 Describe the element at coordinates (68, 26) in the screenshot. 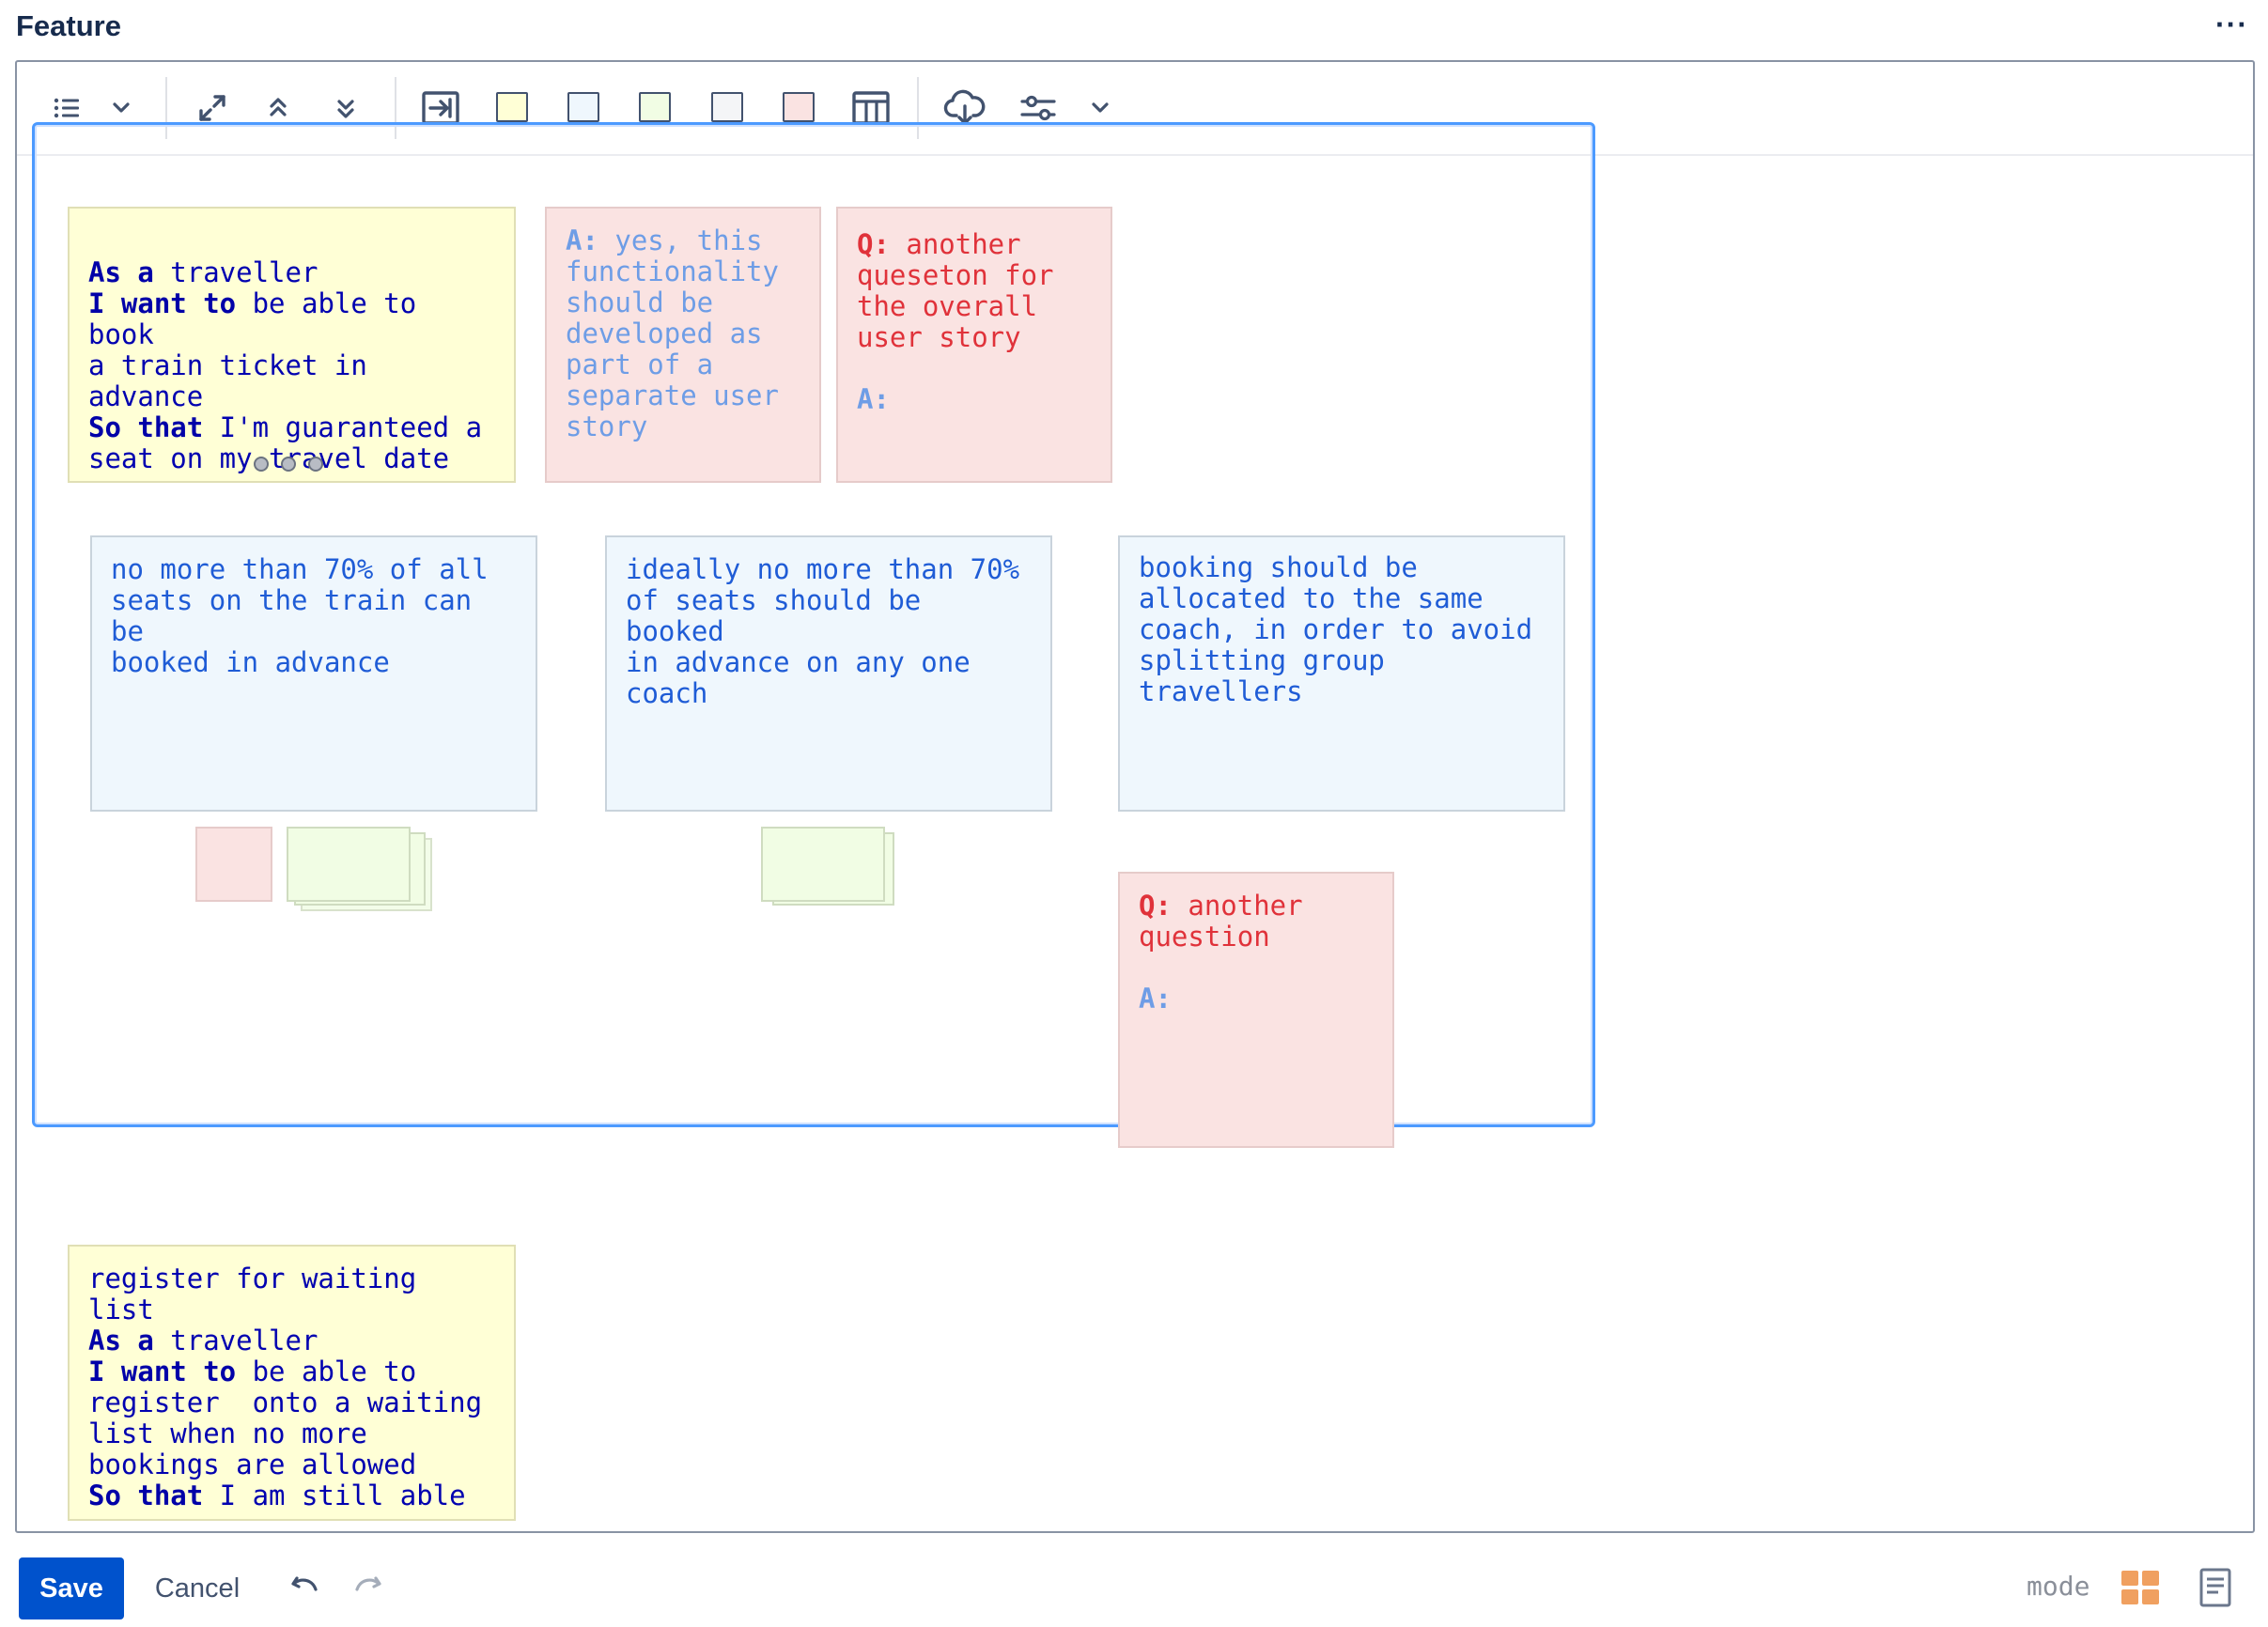

I see `page-title: Feature` at that location.